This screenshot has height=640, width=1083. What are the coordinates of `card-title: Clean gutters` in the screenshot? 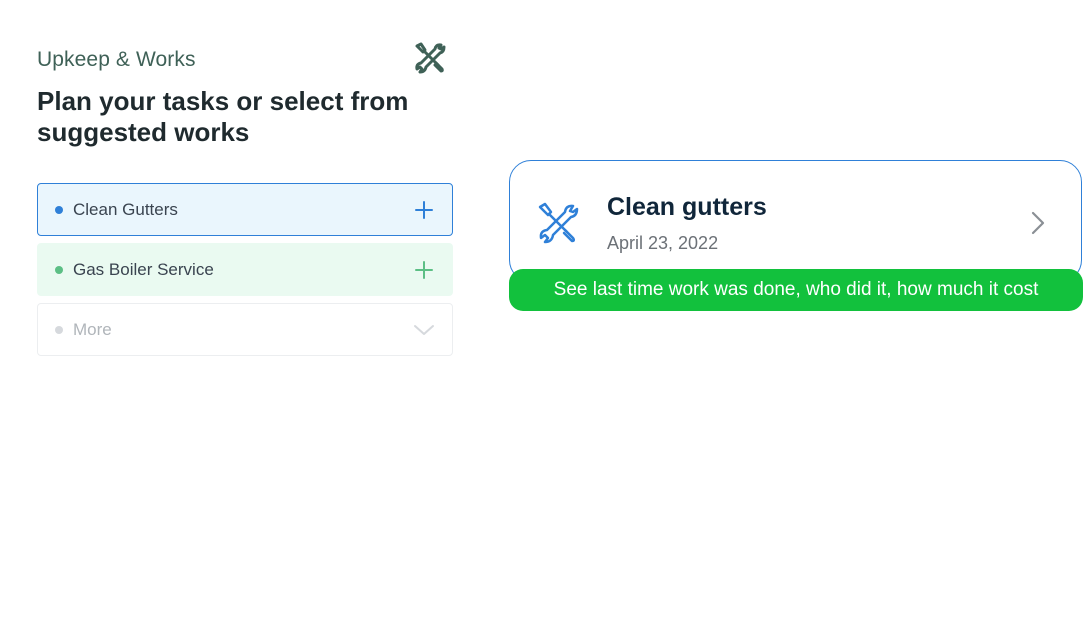 It's located at (687, 207).